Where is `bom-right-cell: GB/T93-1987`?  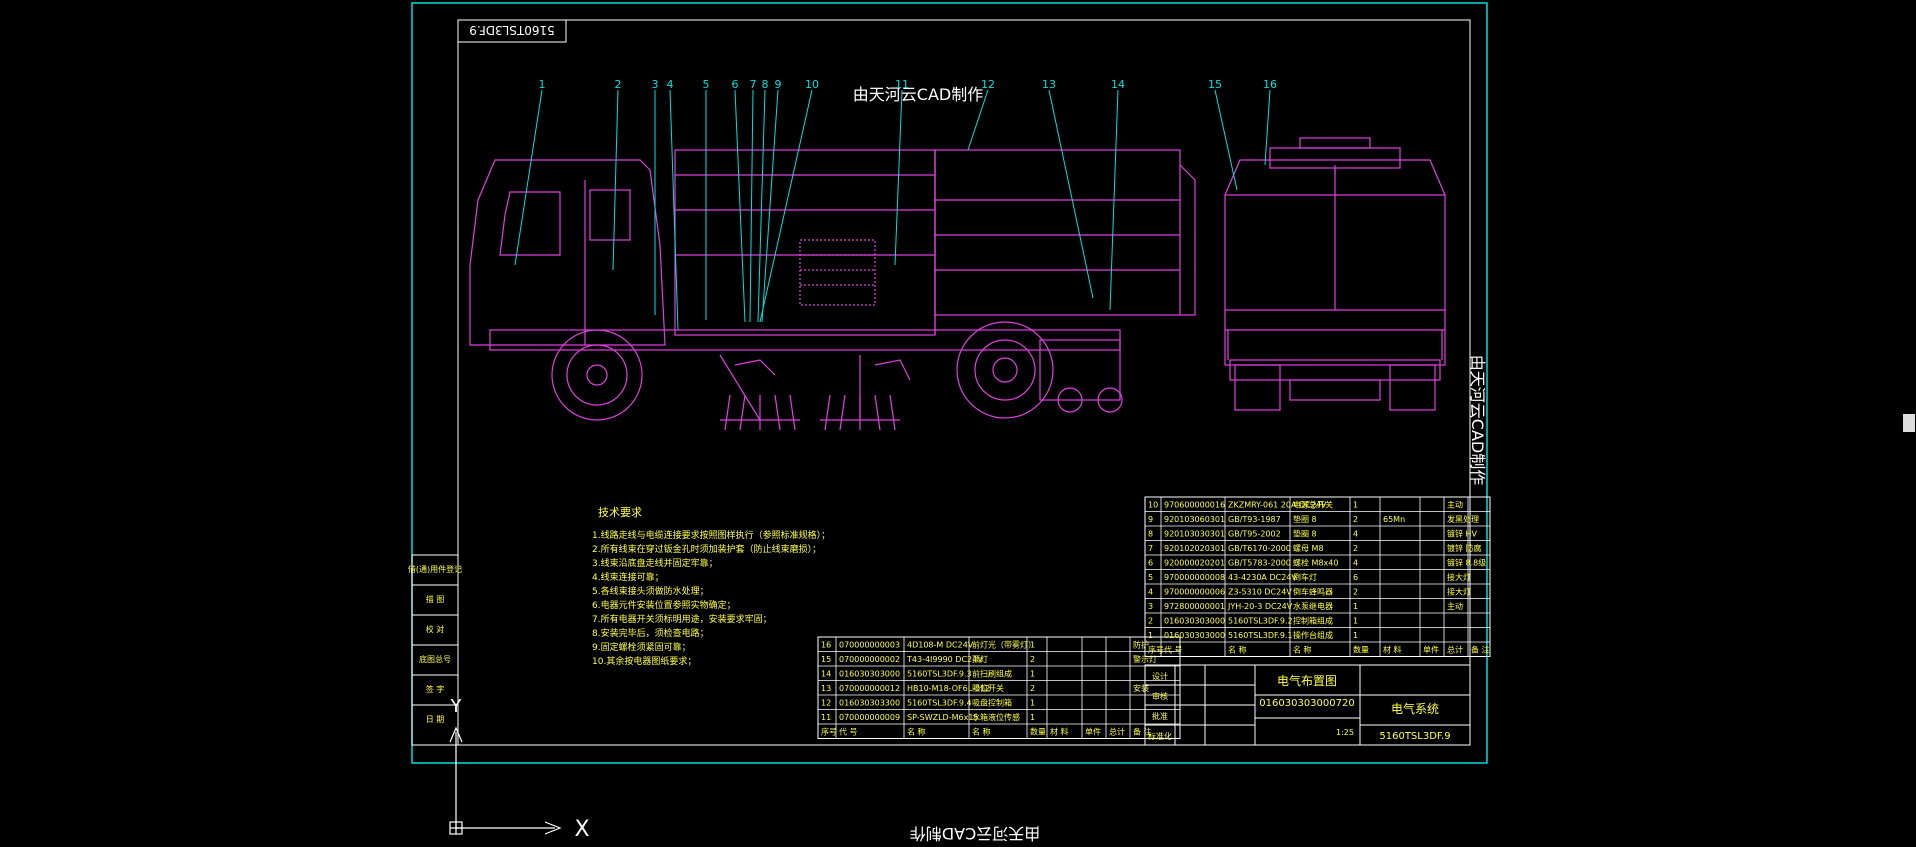
bom-right-cell: GB/T93-1987 is located at coordinates (1254, 519).